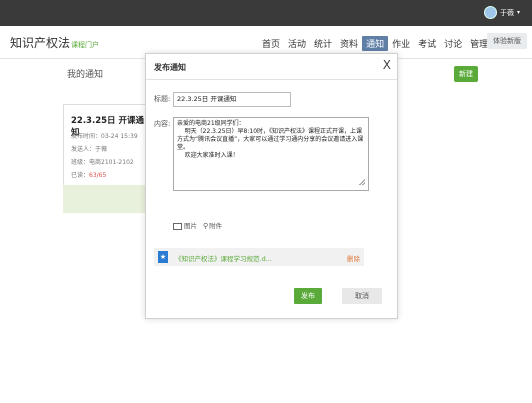 The image size is (532, 403). I want to click on publish-button: 发布, so click(308, 296).